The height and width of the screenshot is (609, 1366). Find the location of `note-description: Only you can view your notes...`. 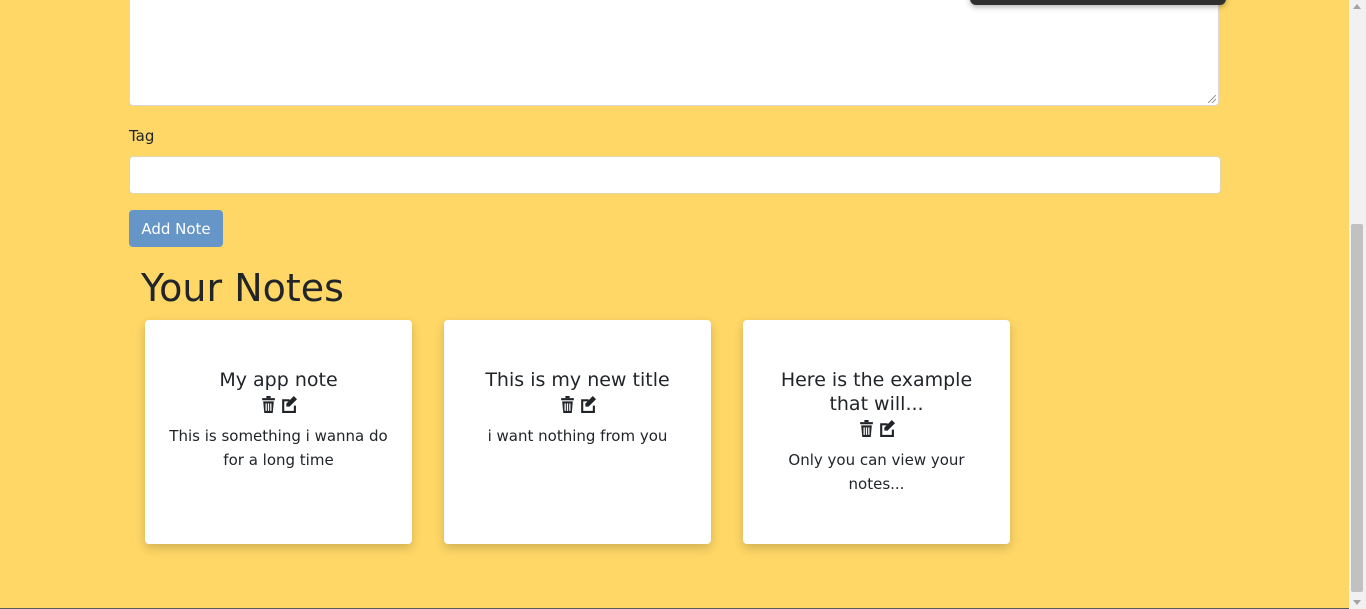

note-description: Only you can view your notes... is located at coordinates (876, 472).